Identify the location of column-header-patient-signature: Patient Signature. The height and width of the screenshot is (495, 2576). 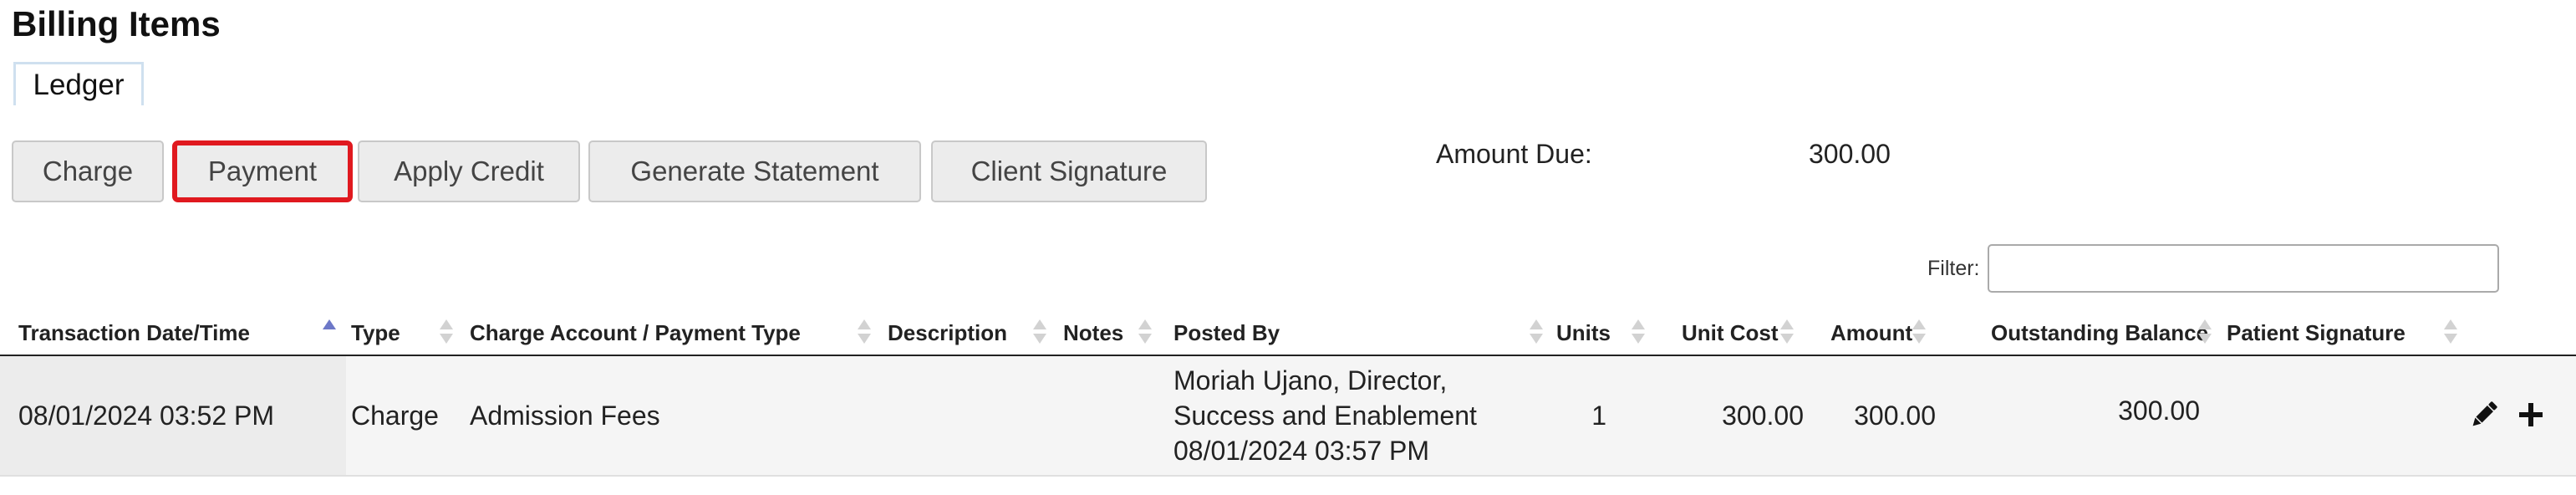
(2316, 333).